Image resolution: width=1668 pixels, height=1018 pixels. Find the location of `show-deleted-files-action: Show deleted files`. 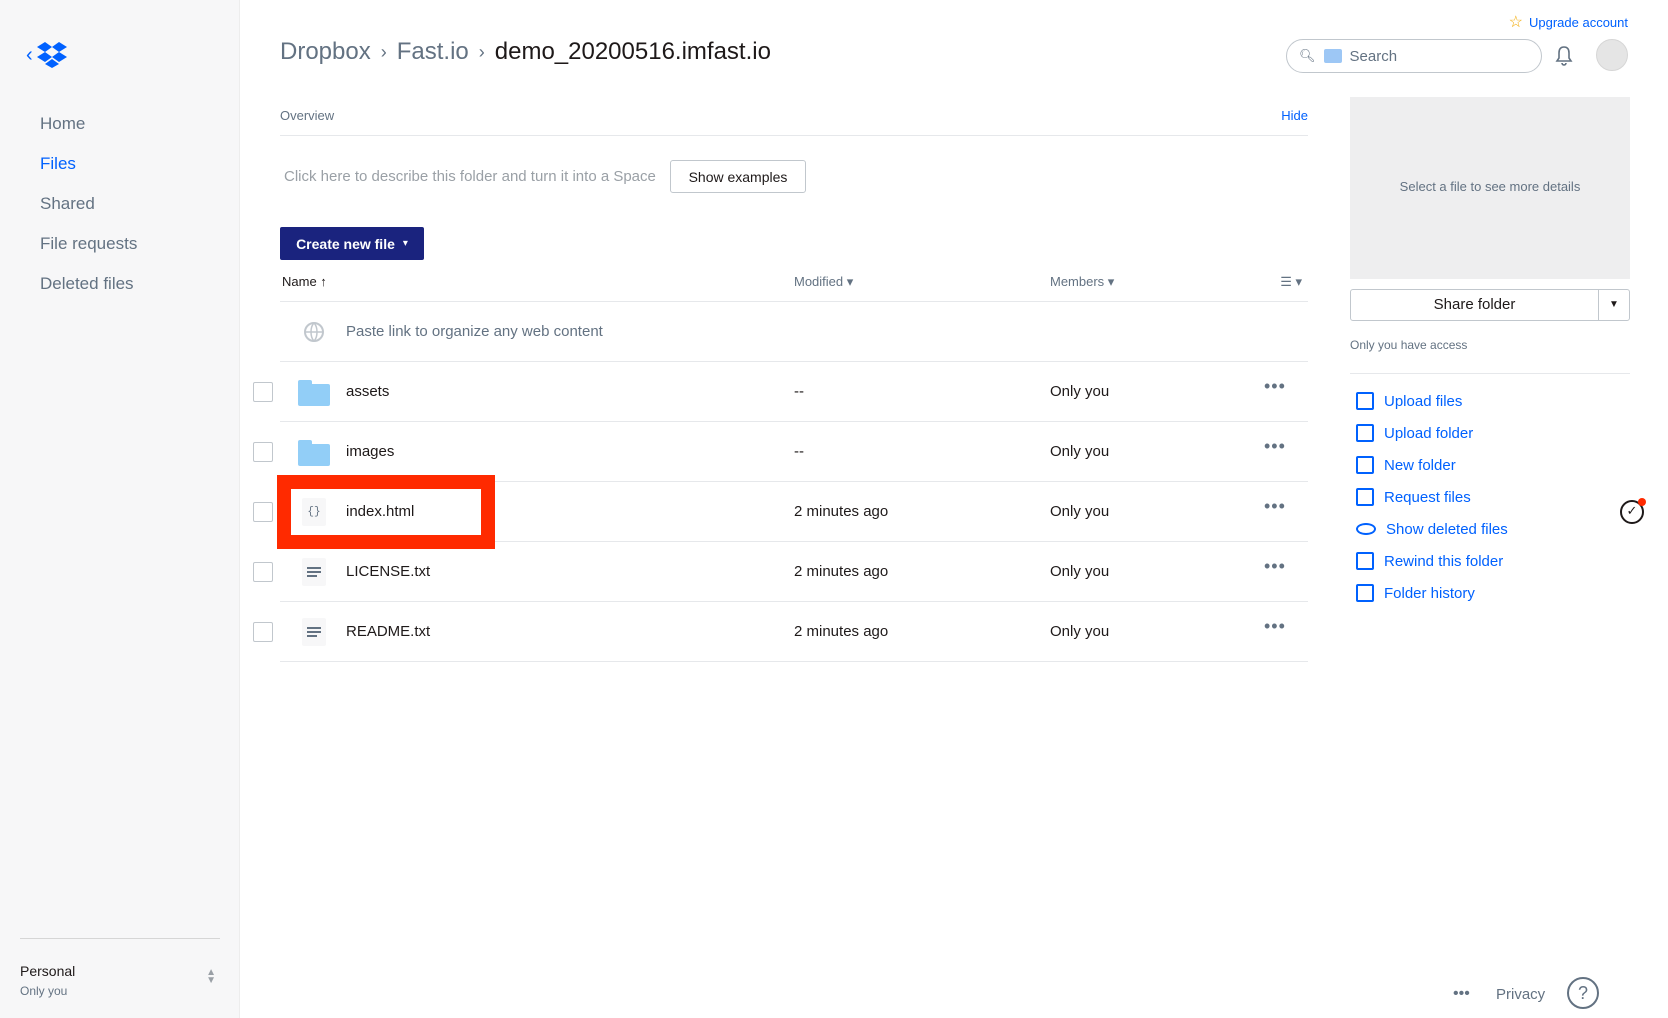

show-deleted-files-action: Show deleted files is located at coordinates (1432, 529).